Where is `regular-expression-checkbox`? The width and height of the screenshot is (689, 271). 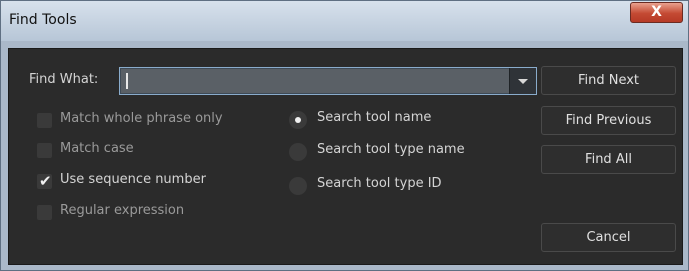 regular-expression-checkbox is located at coordinates (44, 212).